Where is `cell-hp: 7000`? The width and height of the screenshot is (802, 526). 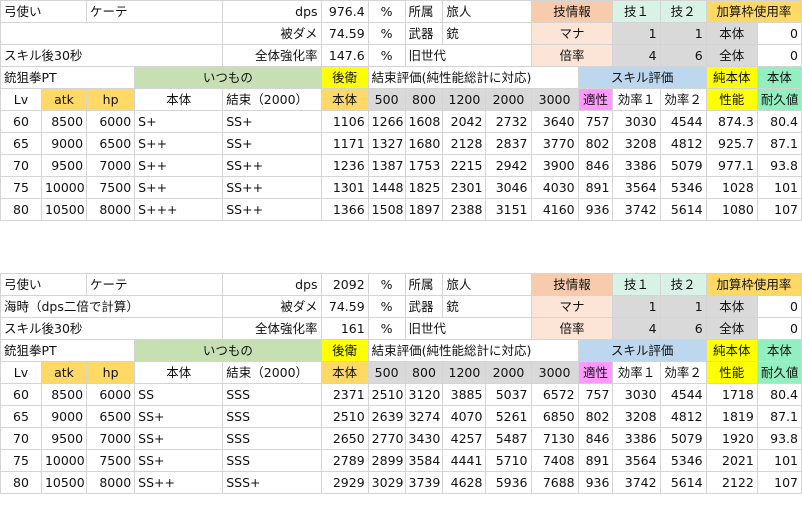 cell-hp: 7000 is located at coordinates (111, 438).